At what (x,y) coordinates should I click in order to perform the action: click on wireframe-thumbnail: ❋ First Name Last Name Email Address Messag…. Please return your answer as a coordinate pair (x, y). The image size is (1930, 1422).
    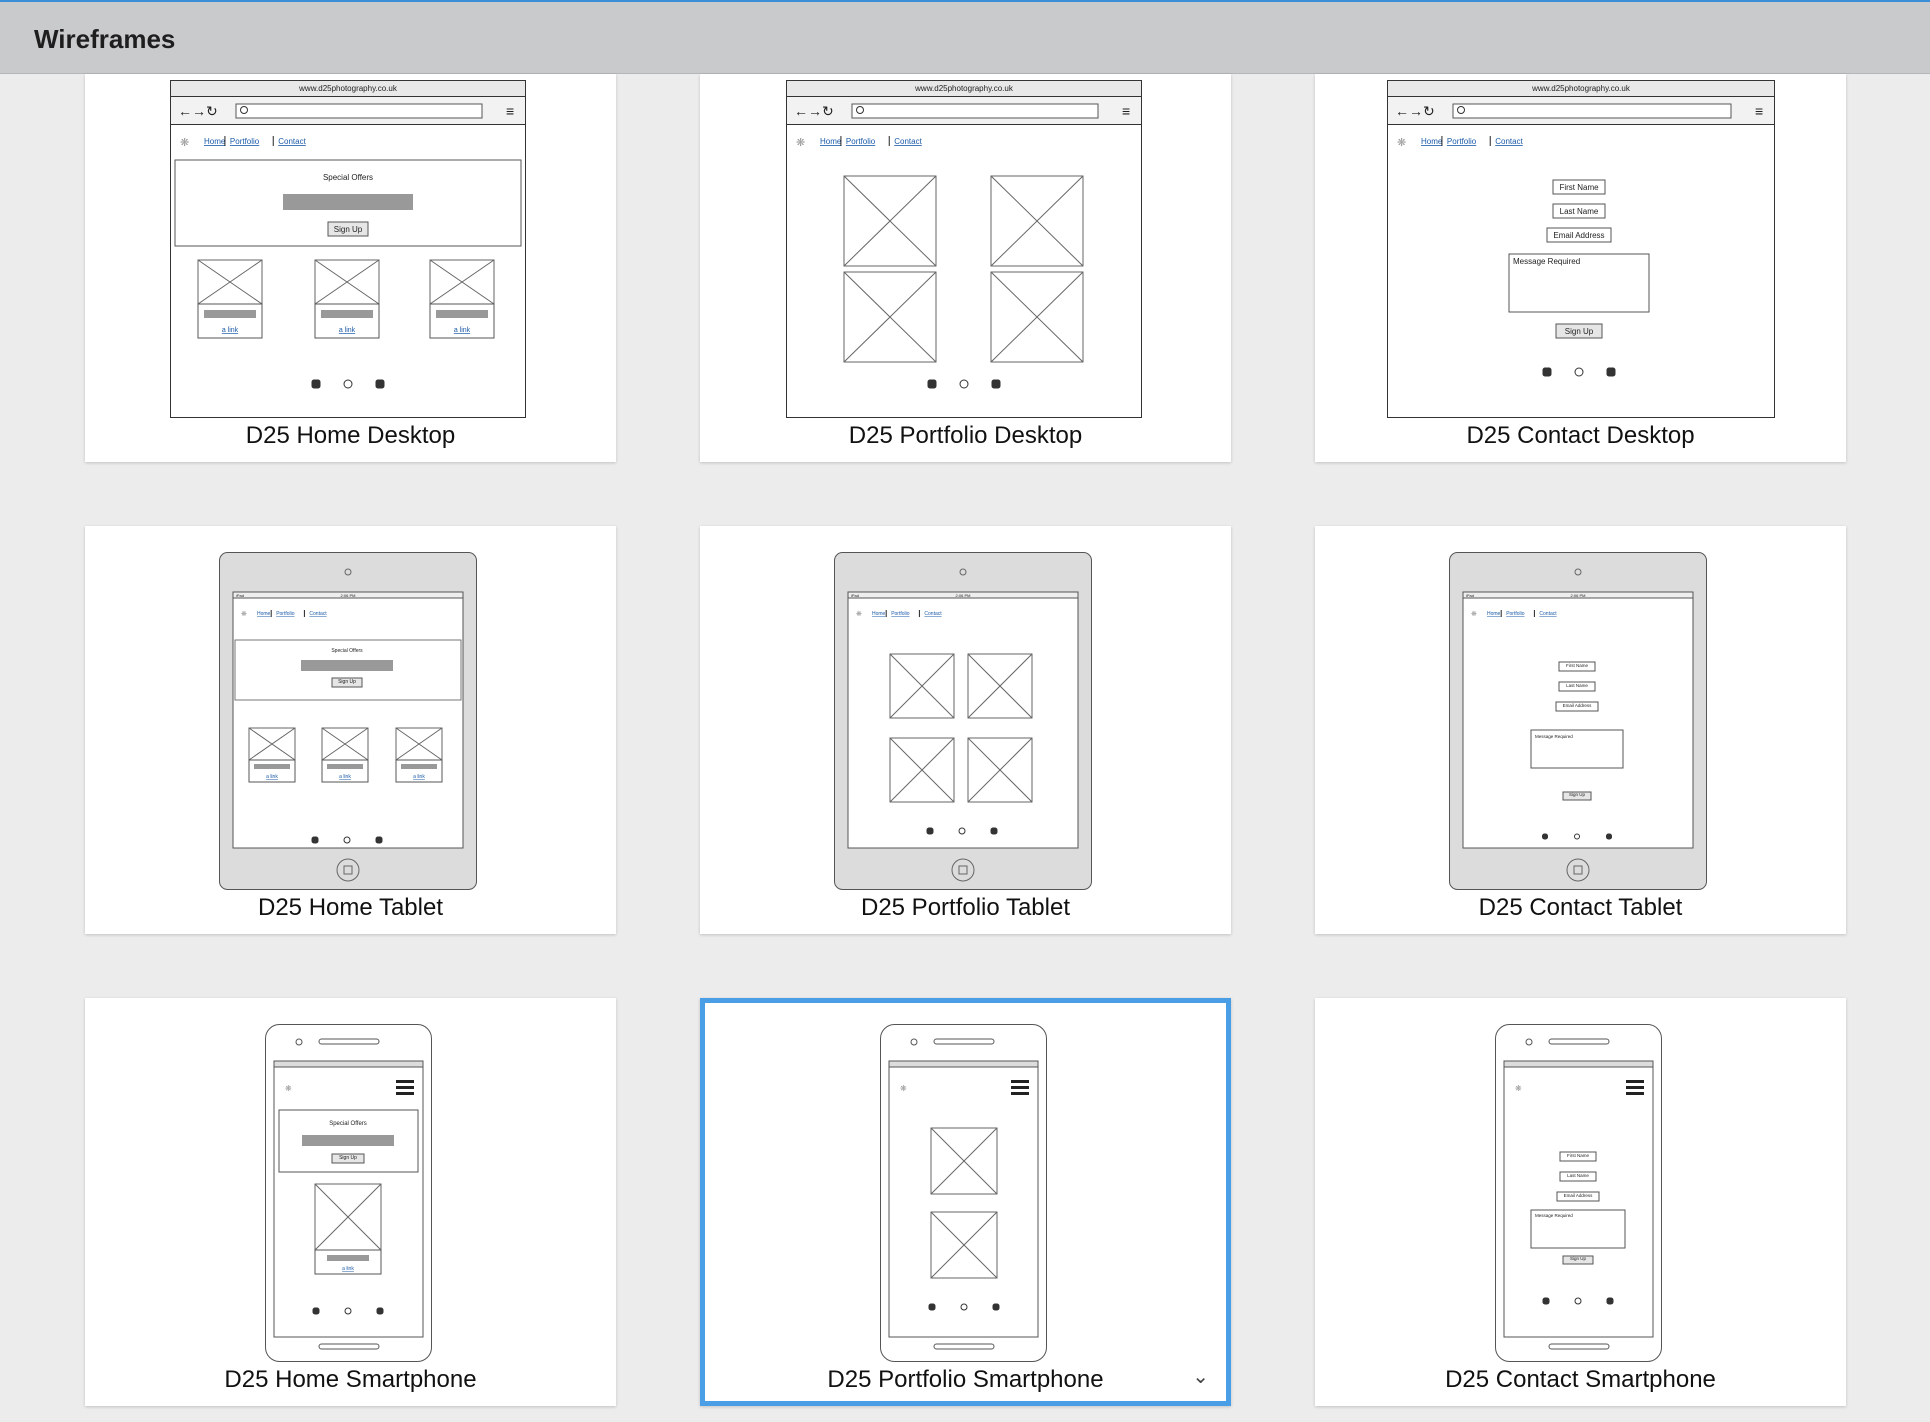
    Looking at the image, I should click on (1578, 1193).